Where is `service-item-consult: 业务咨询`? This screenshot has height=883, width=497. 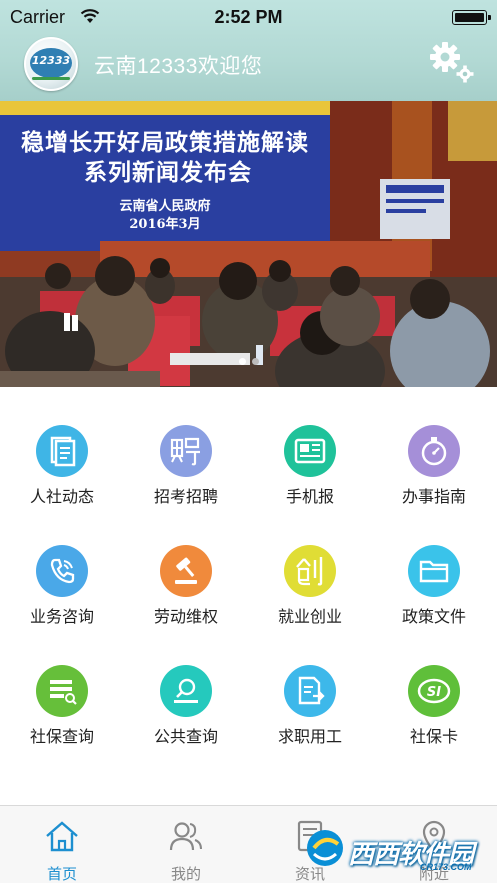
service-item-consult: 业务咨询 is located at coordinates (62, 567).